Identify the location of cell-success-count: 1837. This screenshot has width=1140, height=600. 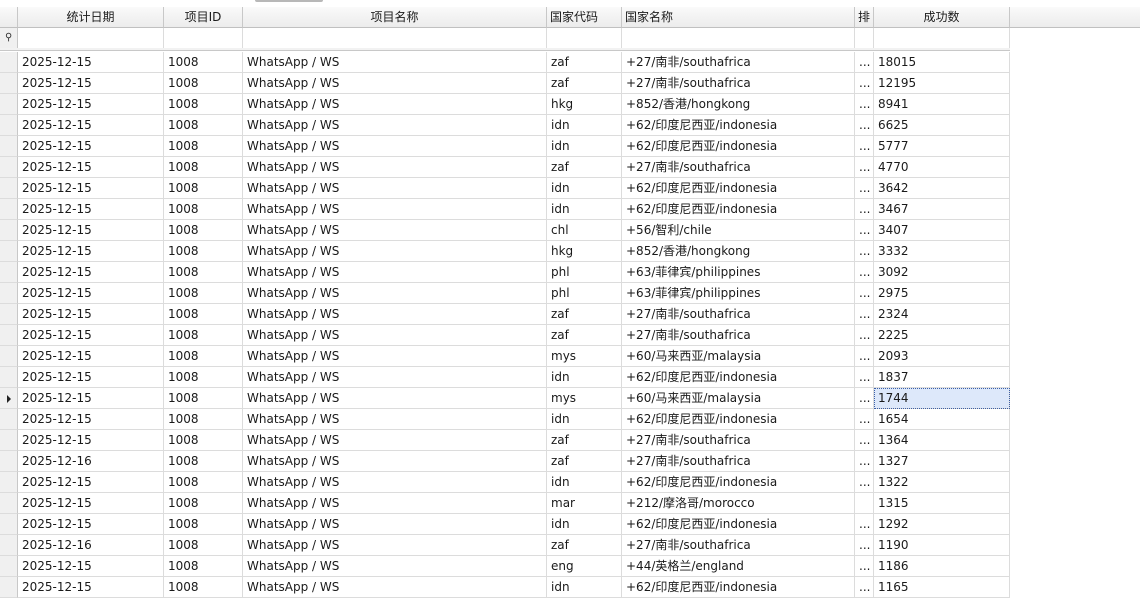
(942, 377).